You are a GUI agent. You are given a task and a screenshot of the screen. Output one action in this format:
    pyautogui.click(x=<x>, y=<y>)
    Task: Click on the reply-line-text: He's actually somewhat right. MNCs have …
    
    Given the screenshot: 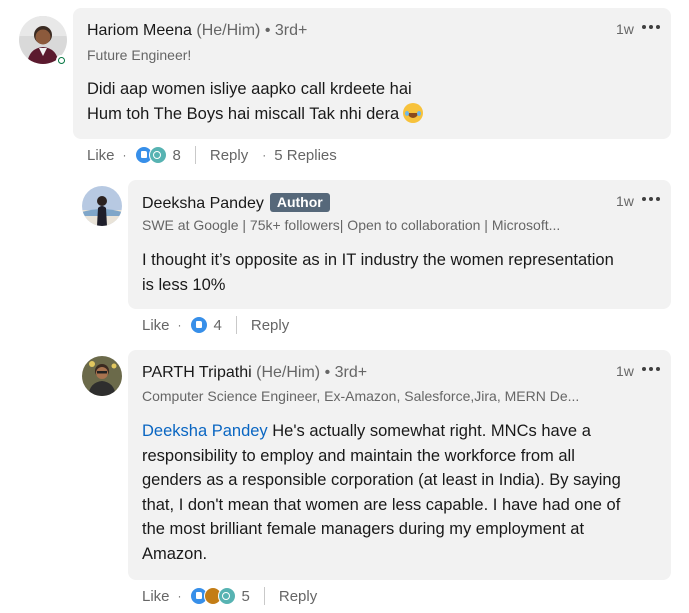 What is the action you would take?
    pyautogui.click(x=429, y=431)
    